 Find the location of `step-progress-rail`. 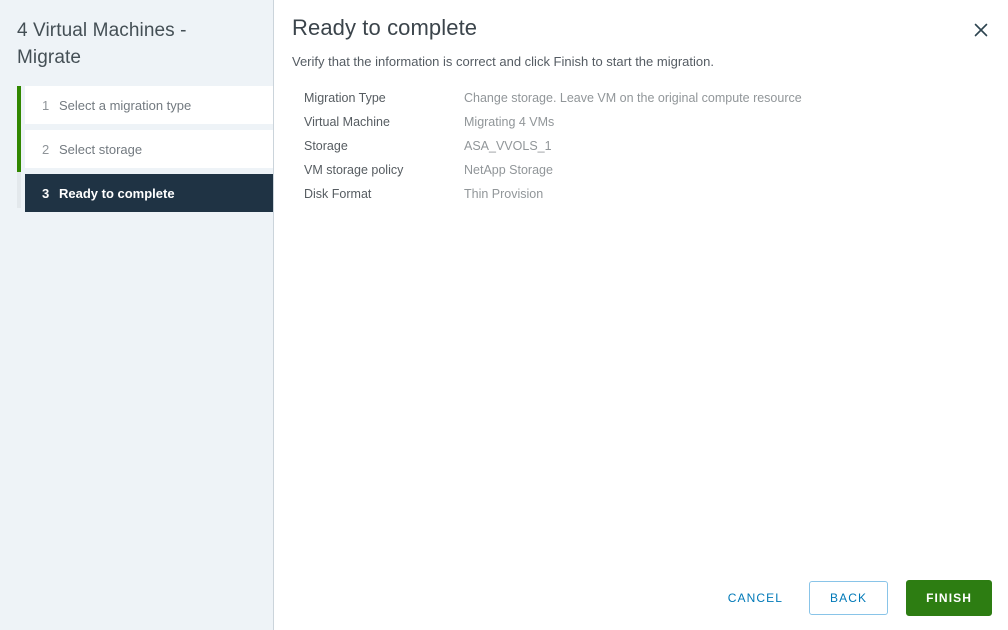

step-progress-rail is located at coordinates (19, 147).